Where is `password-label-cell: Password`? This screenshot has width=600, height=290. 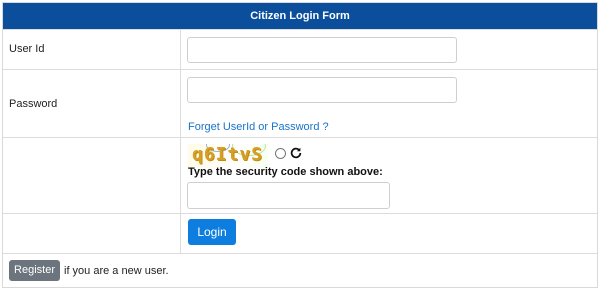
password-label-cell: Password is located at coordinates (92, 104).